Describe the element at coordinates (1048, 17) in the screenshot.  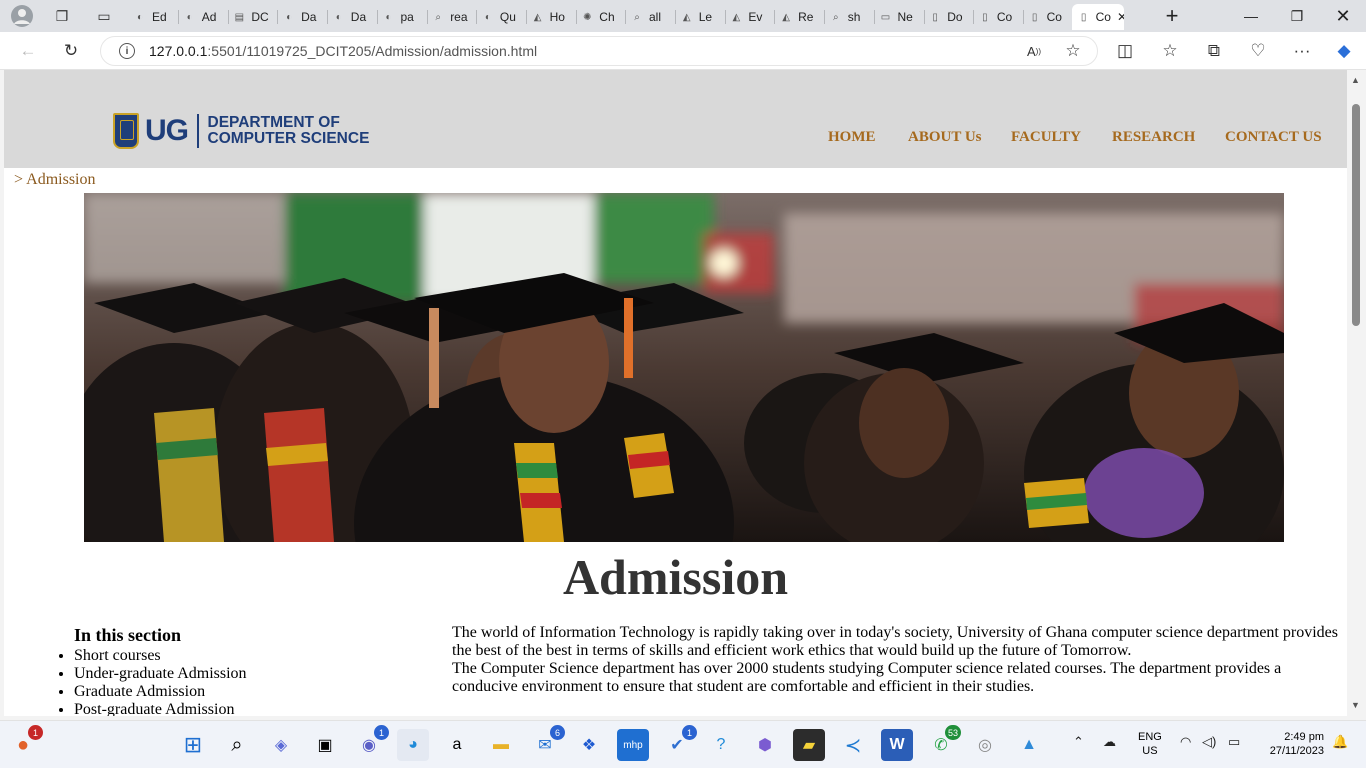
I see `tab-18: ▯ Co` at that location.